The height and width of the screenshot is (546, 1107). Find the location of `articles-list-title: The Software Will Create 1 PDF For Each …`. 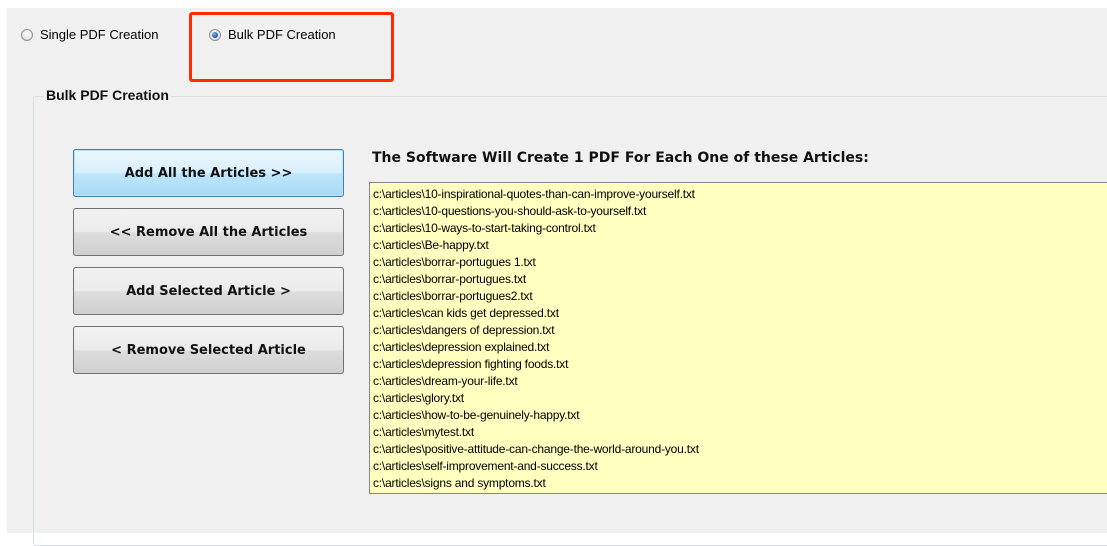

articles-list-title: The Software Will Create 1 PDF For Each … is located at coordinates (620, 158).